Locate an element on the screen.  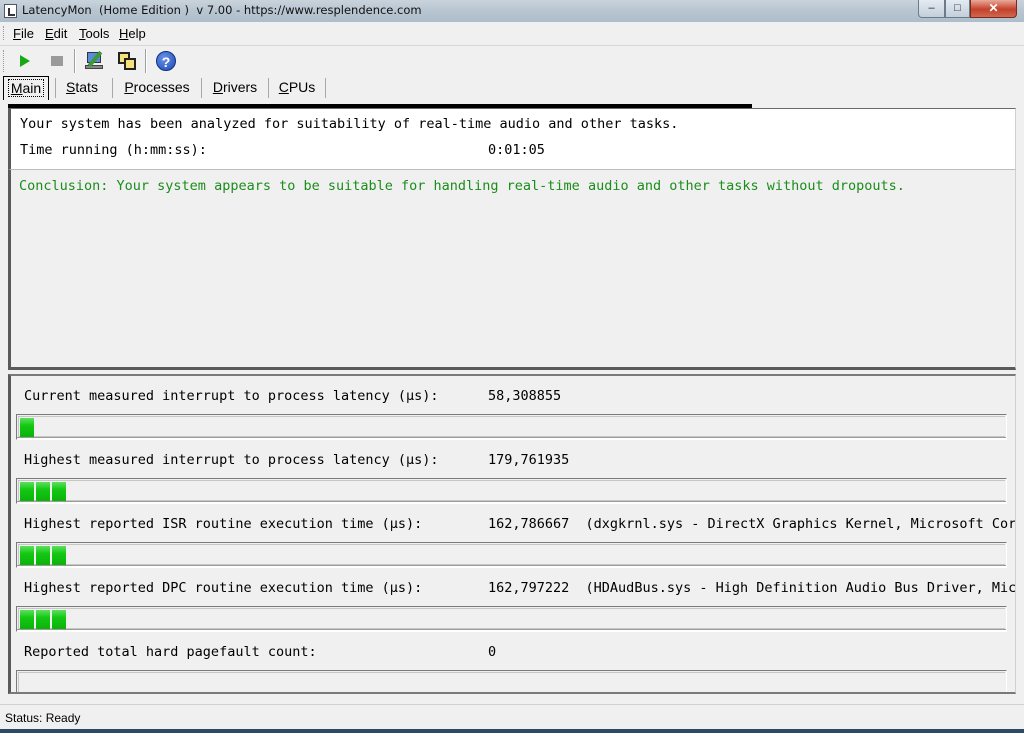
stop-icon is located at coordinates (57, 61).